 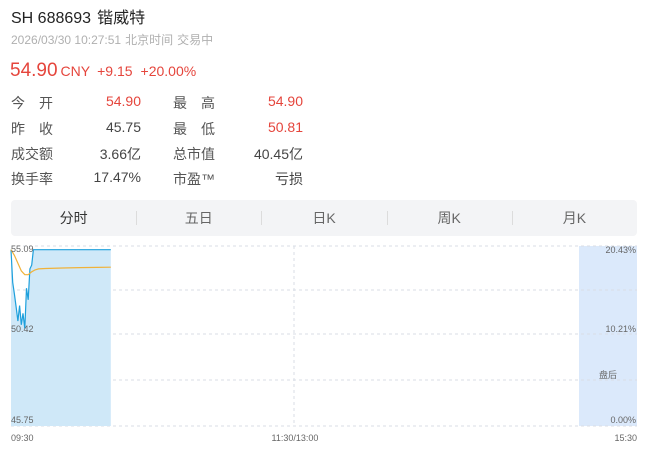 What do you see at coordinates (73, 218) in the screenshot?
I see `tab-intraday: 分时` at bounding box center [73, 218].